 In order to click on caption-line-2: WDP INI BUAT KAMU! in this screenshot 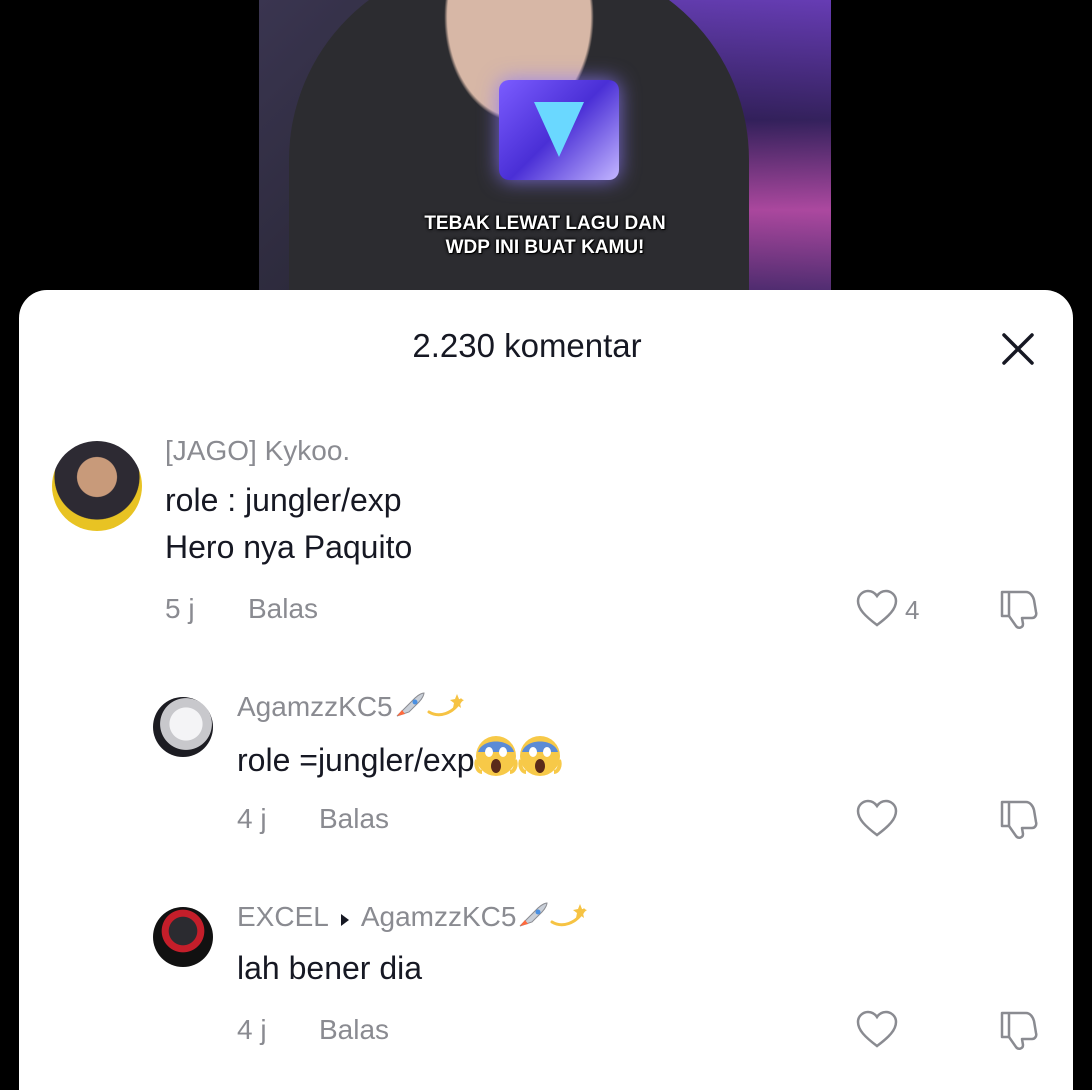, I will do `click(545, 247)`.